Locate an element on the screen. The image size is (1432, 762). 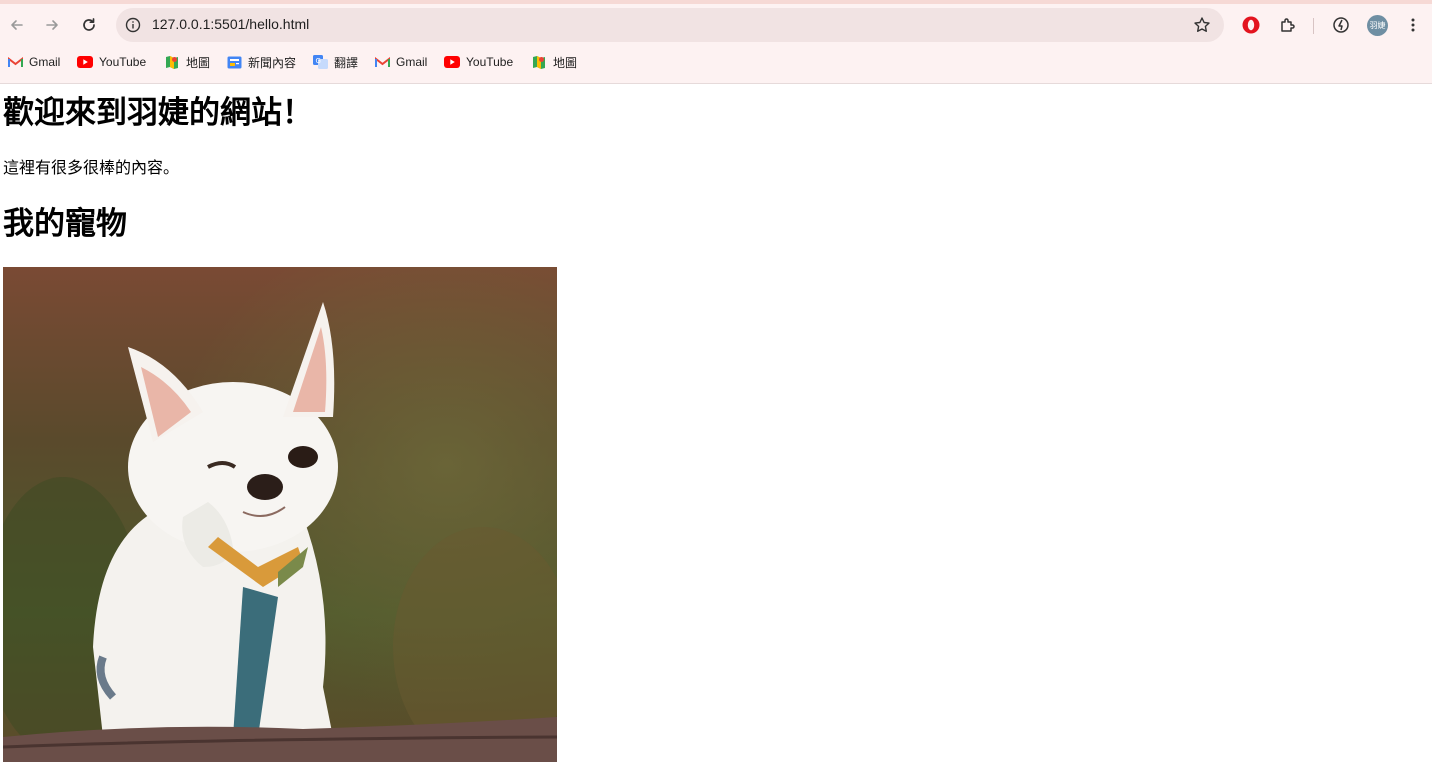
forward-button is located at coordinates (52, 25).